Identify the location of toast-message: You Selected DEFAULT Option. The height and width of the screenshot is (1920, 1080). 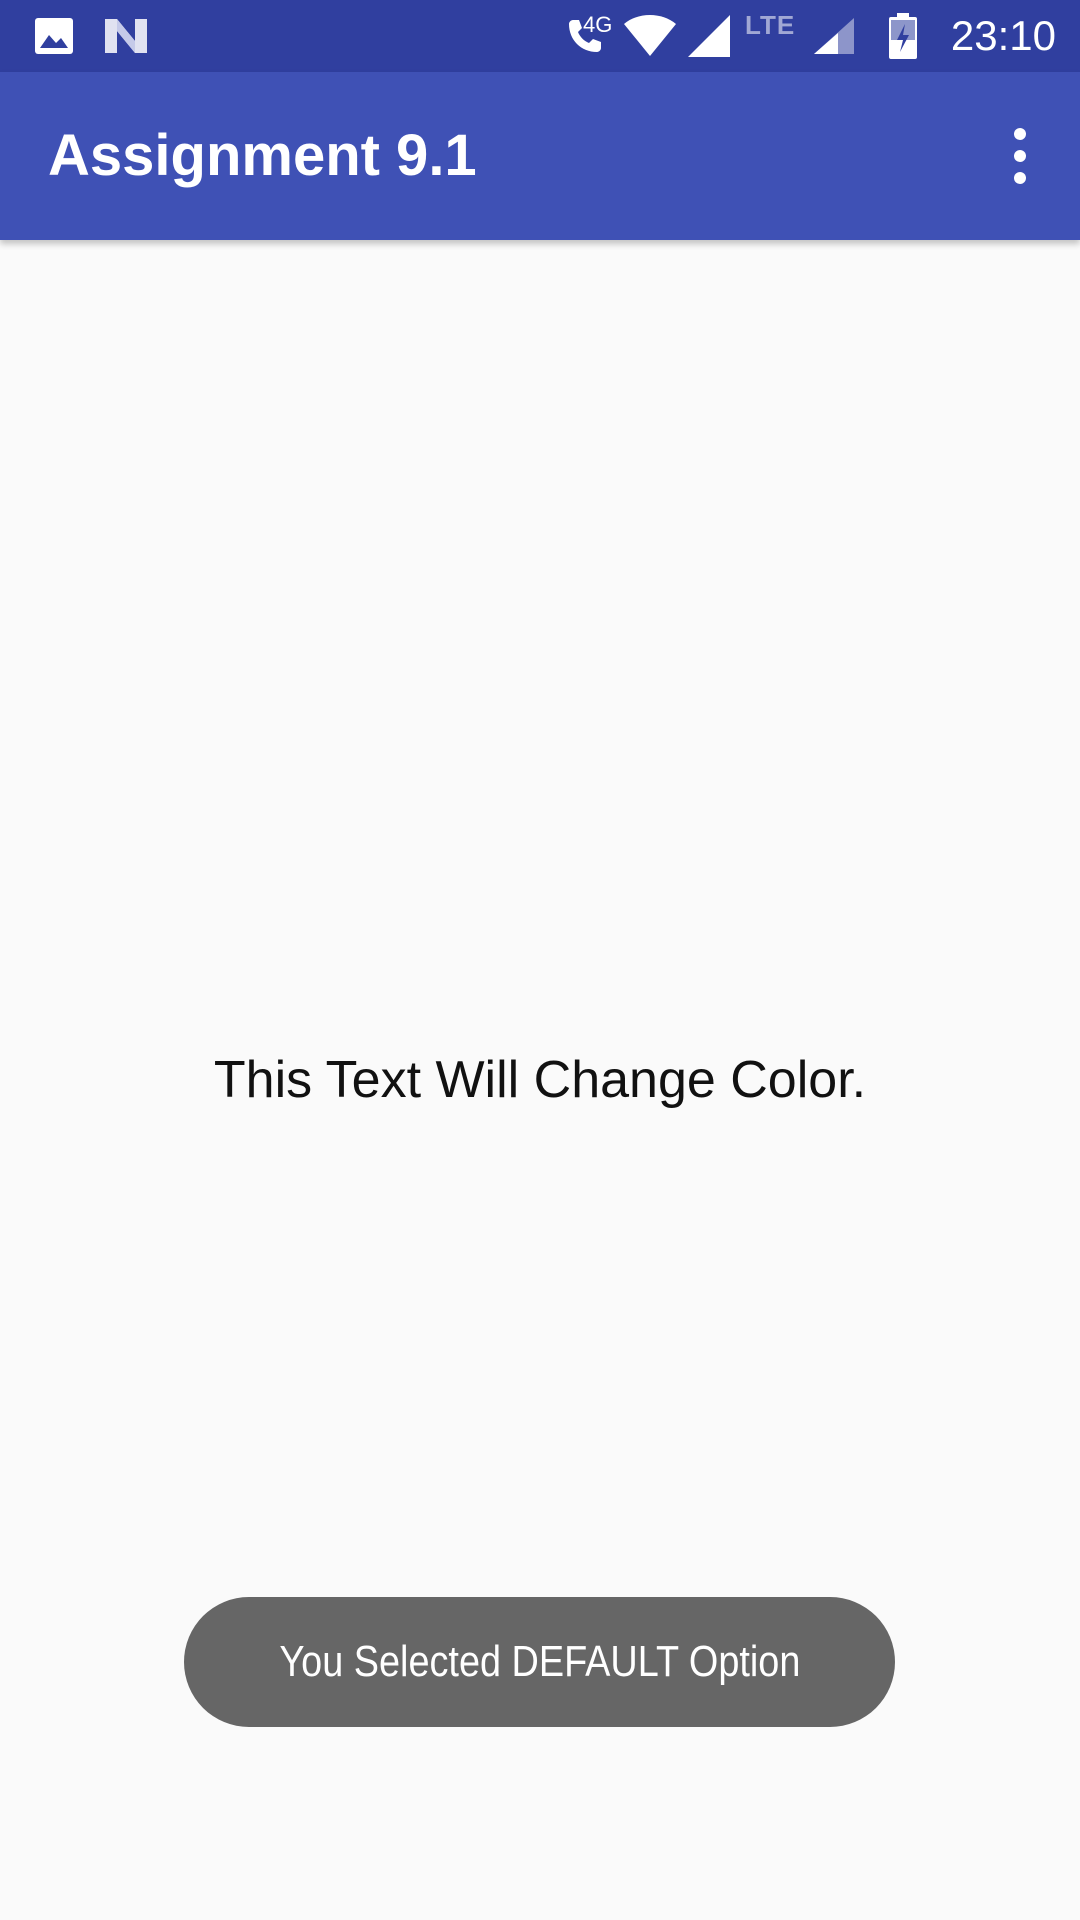
(539, 1662).